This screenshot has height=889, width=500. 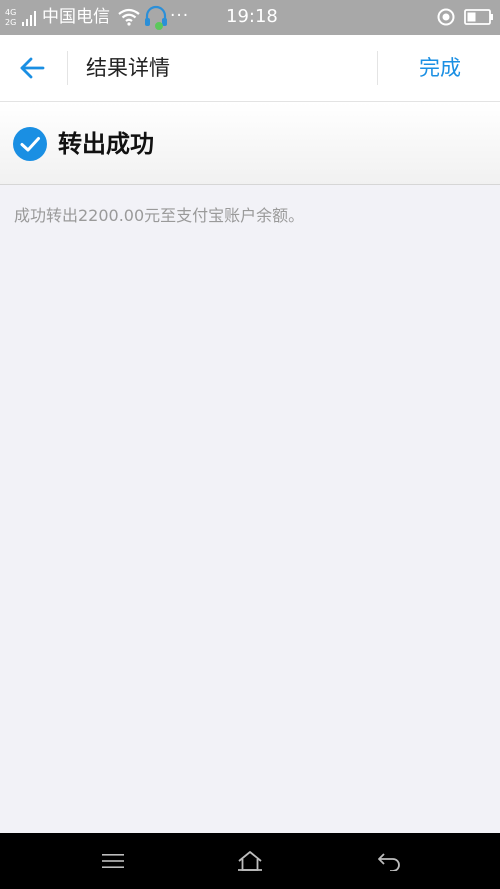 I want to click on headset-icon, so click(x=156, y=17).